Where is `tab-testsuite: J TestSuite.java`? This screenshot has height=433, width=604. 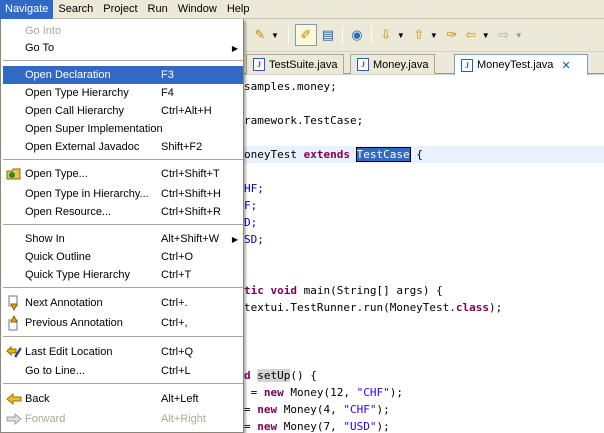 tab-testsuite: J TestSuite.java is located at coordinates (295, 64).